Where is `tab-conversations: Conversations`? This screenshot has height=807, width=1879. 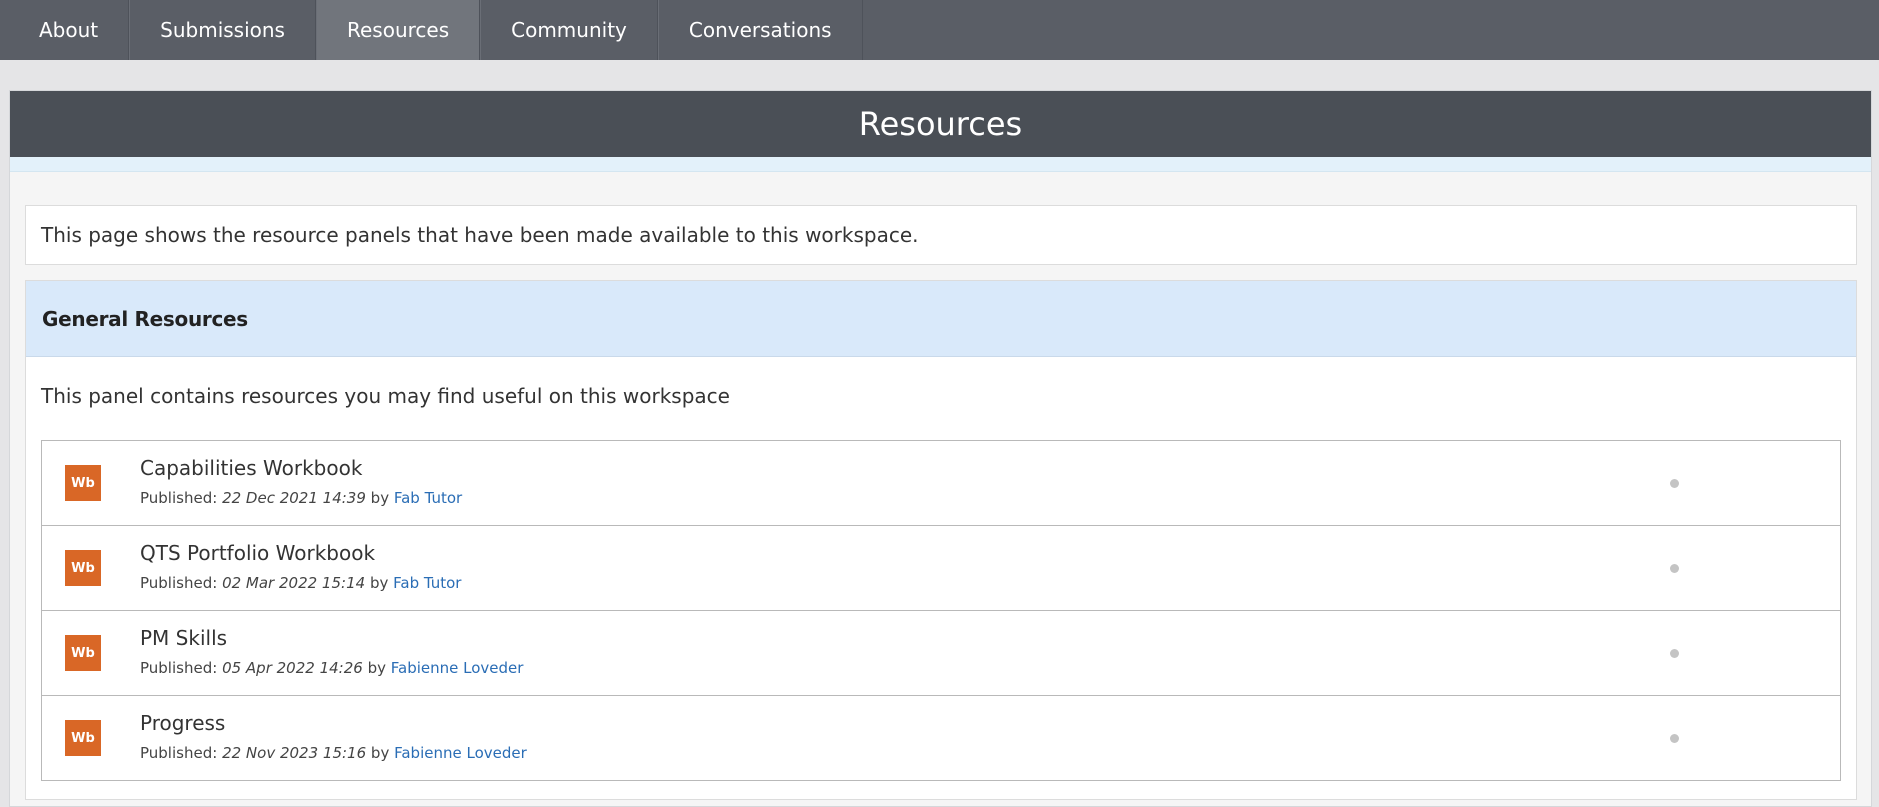 tab-conversations: Conversations is located at coordinates (760, 30).